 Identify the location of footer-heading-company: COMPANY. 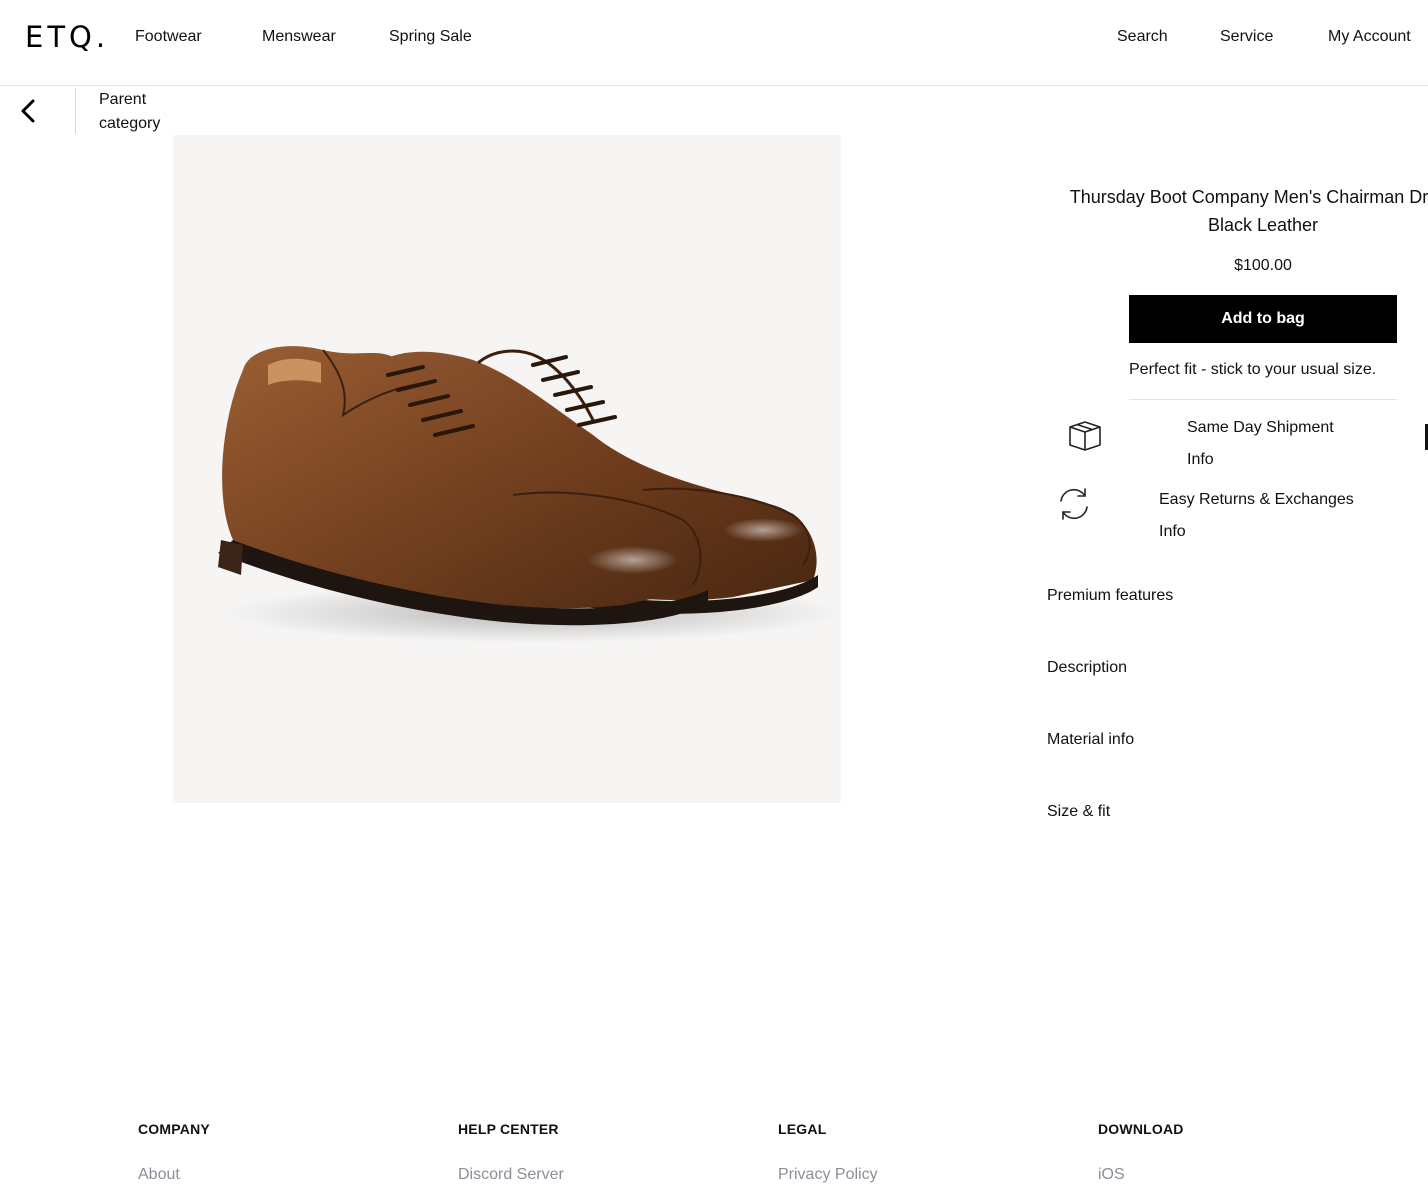
(174, 1129).